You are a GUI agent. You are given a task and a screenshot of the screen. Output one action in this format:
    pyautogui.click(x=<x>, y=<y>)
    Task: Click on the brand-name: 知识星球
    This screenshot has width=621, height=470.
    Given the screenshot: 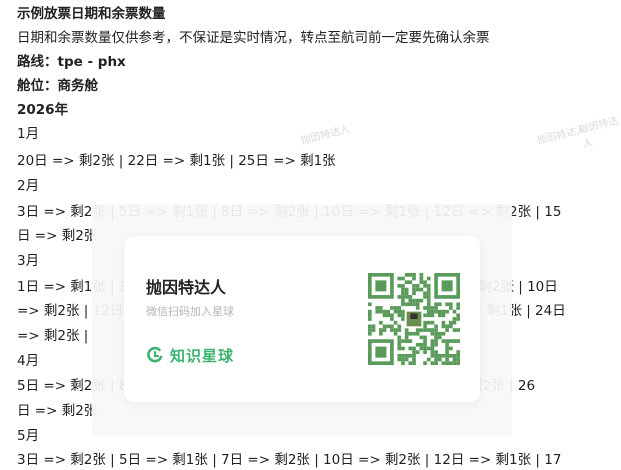 What is the action you would take?
    pyautogui.click(x=202, y=355)
    